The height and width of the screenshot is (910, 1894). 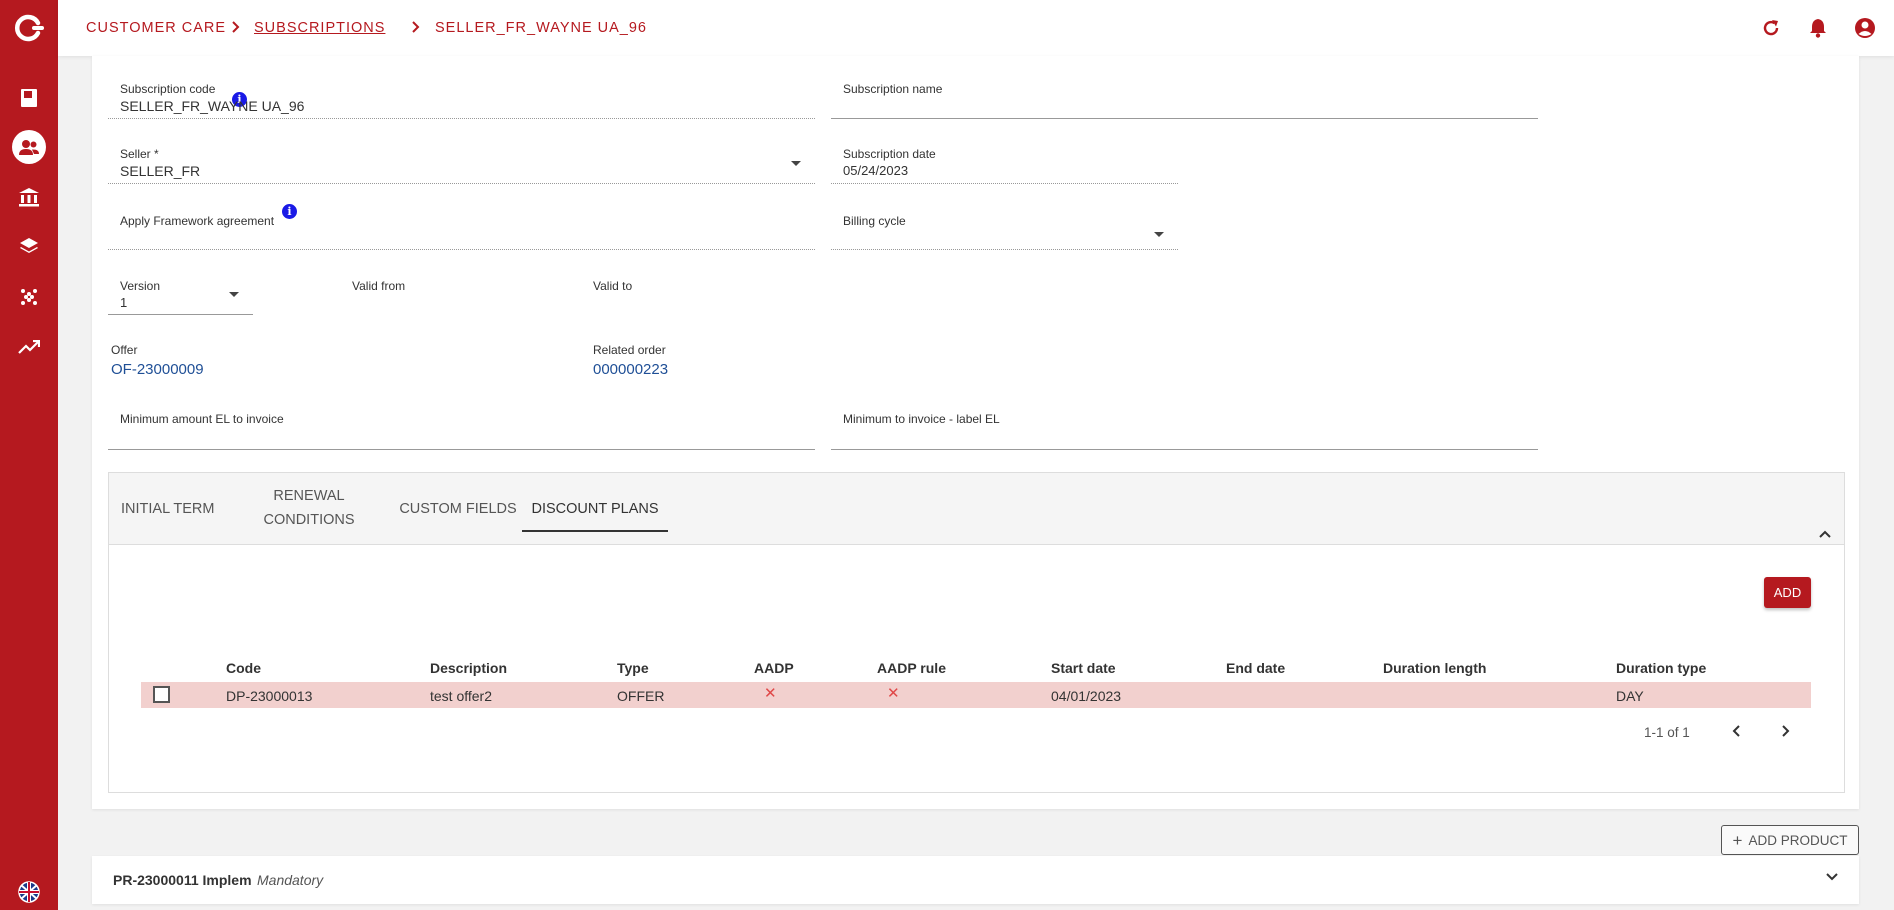 What do you see at coordinates (1832, 877) in the screenshot?
I see `chevron-down-icon` at bounding box center [1832, 877].